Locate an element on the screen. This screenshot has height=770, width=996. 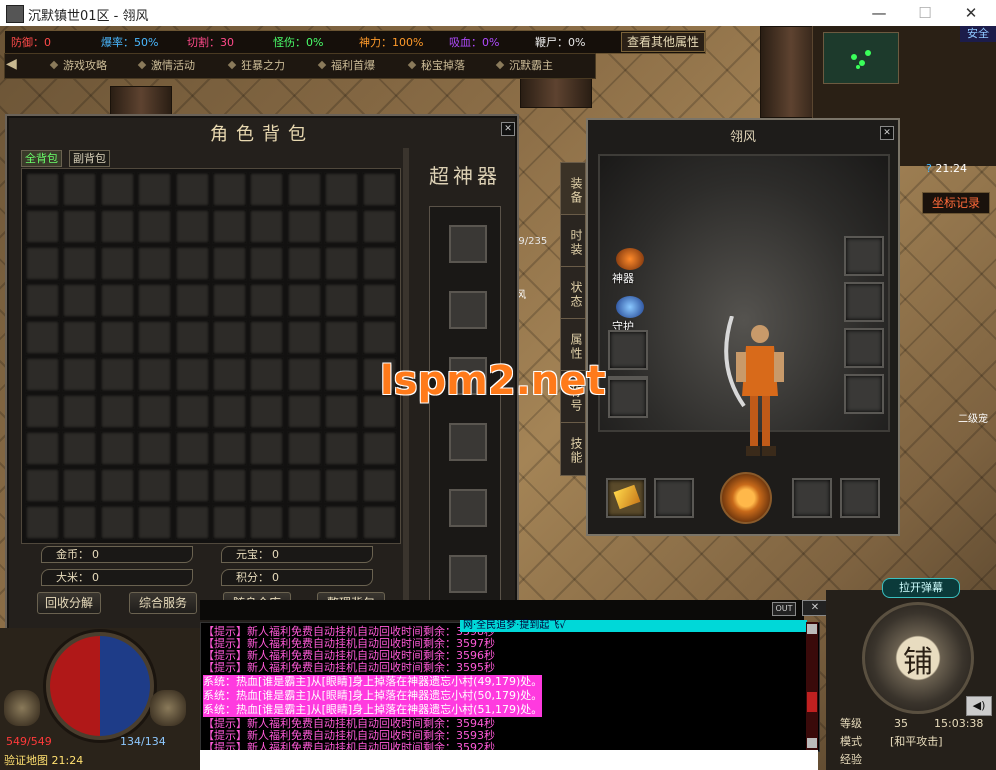
menu-welfare: 福利首爆 is located at coordinates (346, 66).